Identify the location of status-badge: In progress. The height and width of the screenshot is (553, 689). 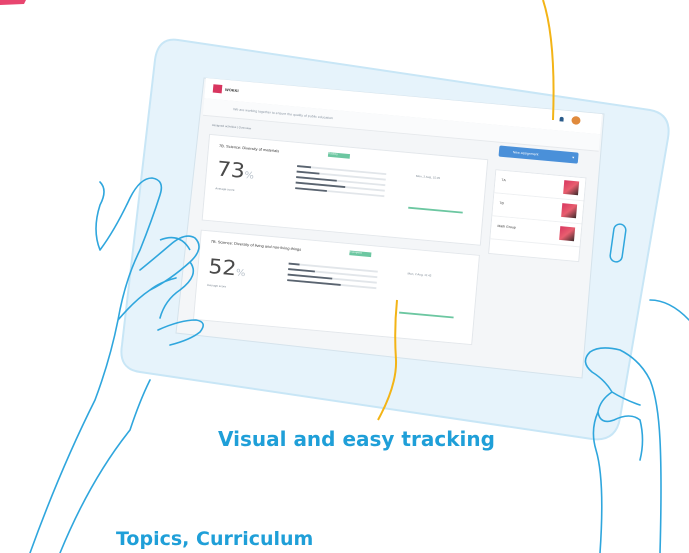
(360, 254).